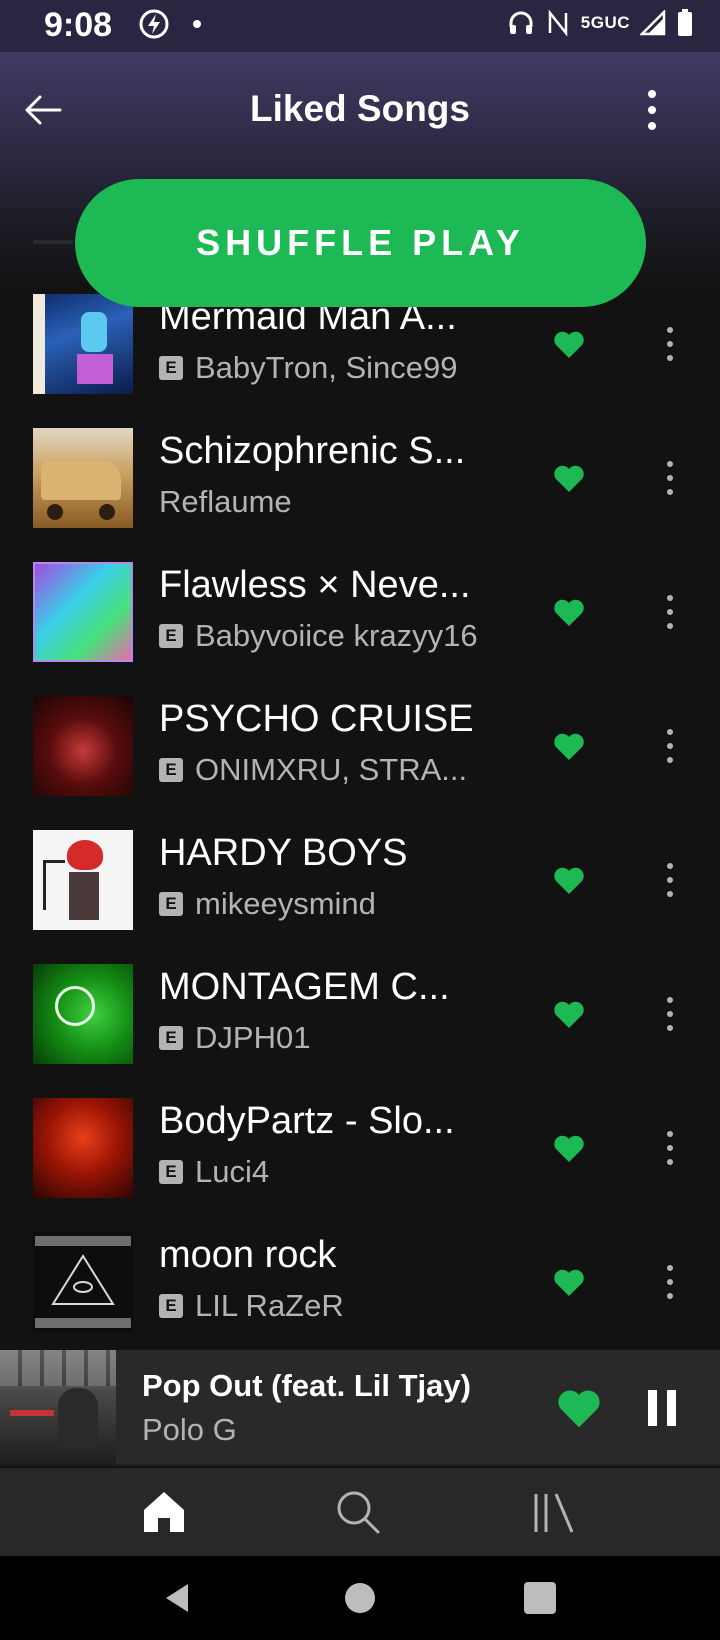 Image resolution: width=720 pixels, height=1640 pixels. I want to click on partial-row-edge, so click(53, 242).